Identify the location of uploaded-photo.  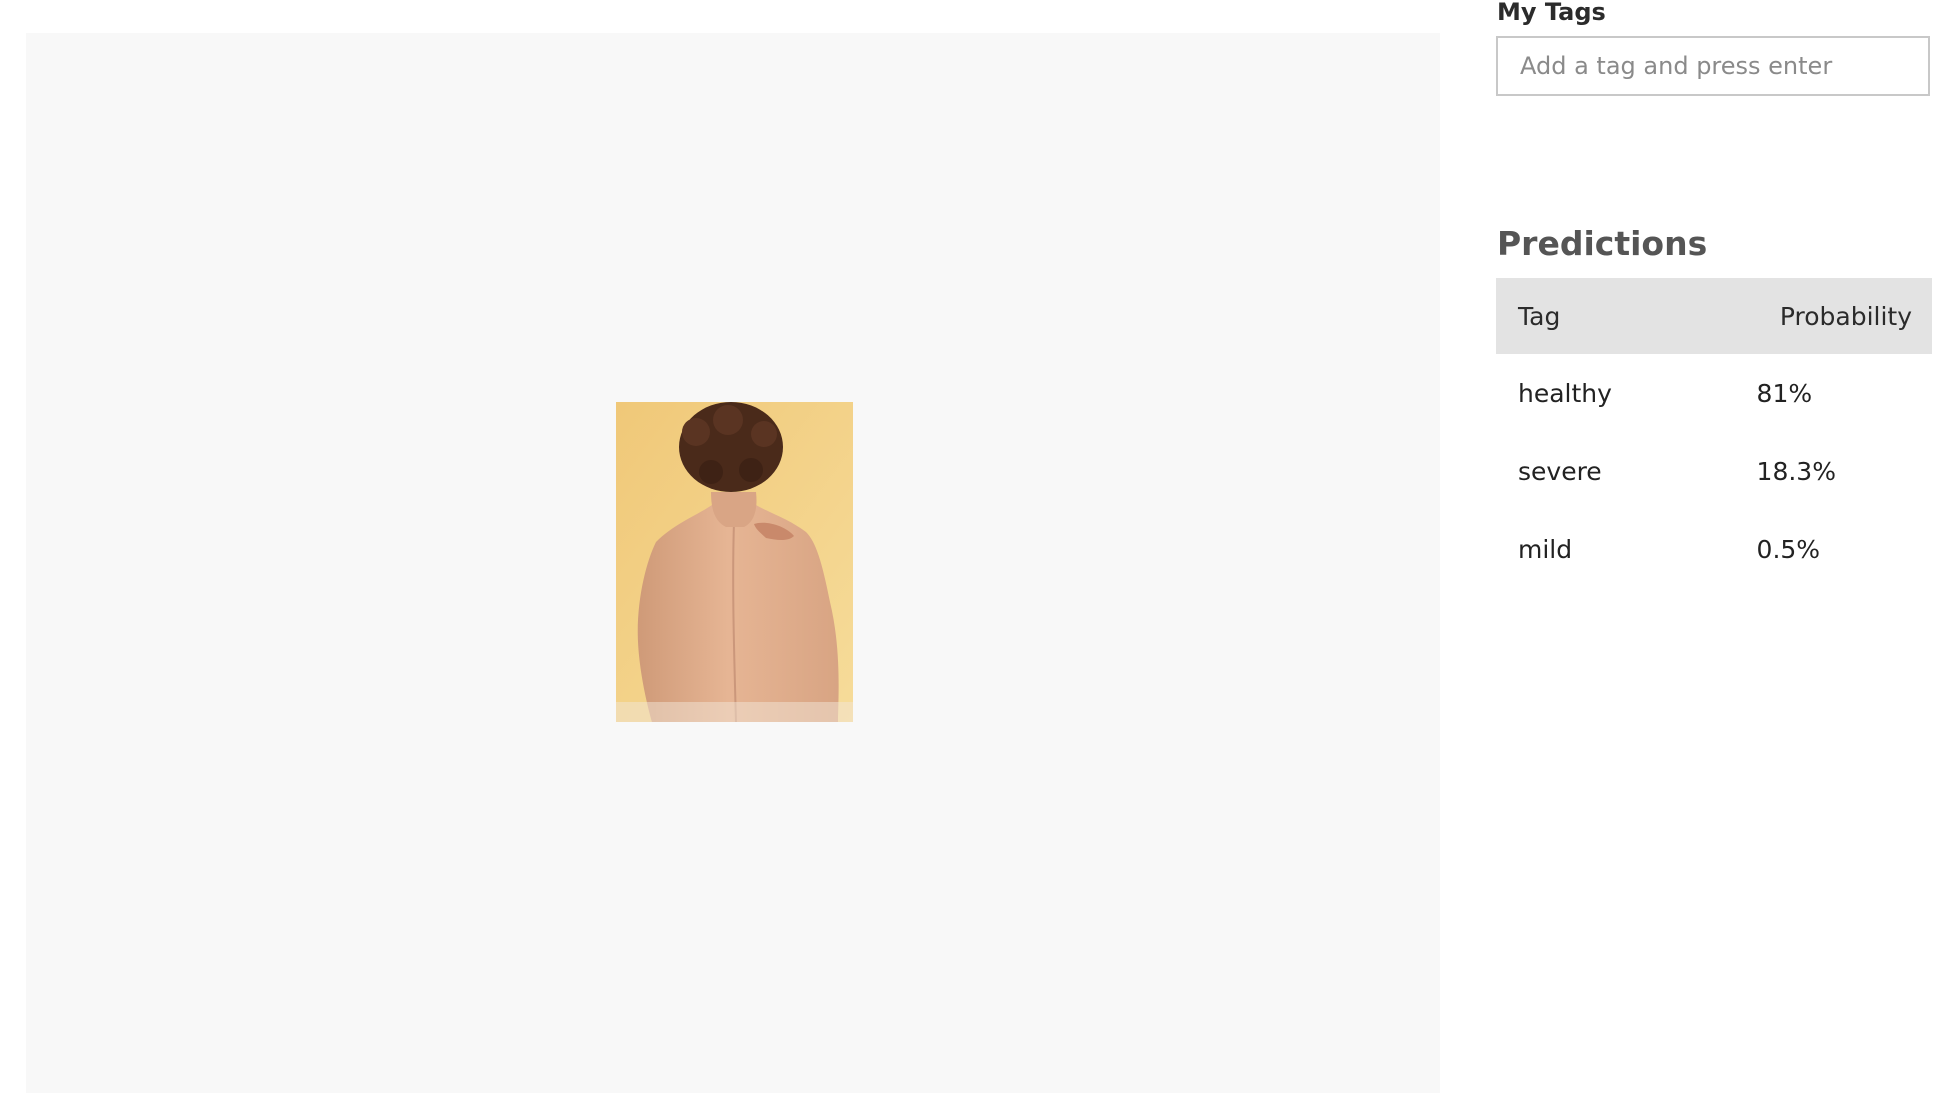
(734, 562).